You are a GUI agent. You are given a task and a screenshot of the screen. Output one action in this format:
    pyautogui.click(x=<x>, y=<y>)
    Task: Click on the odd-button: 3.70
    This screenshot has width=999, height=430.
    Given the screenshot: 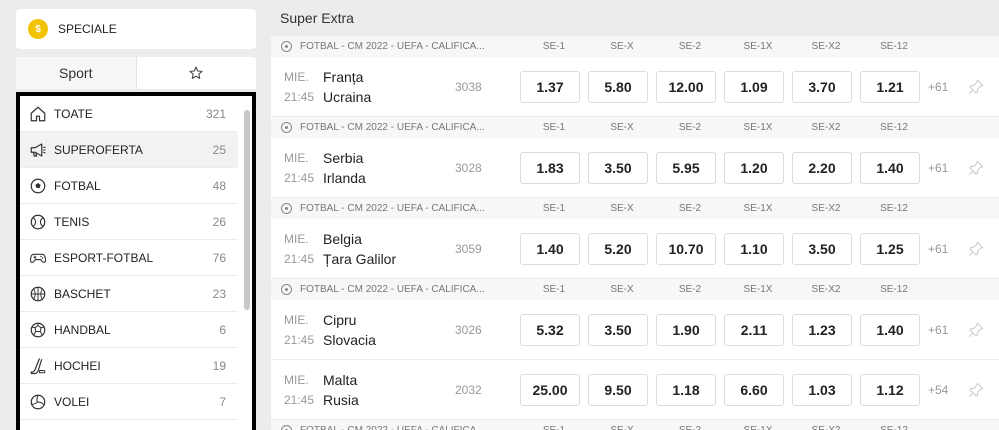 What is the action you would take?
    pyautogui.click(x=822, y=86)
    